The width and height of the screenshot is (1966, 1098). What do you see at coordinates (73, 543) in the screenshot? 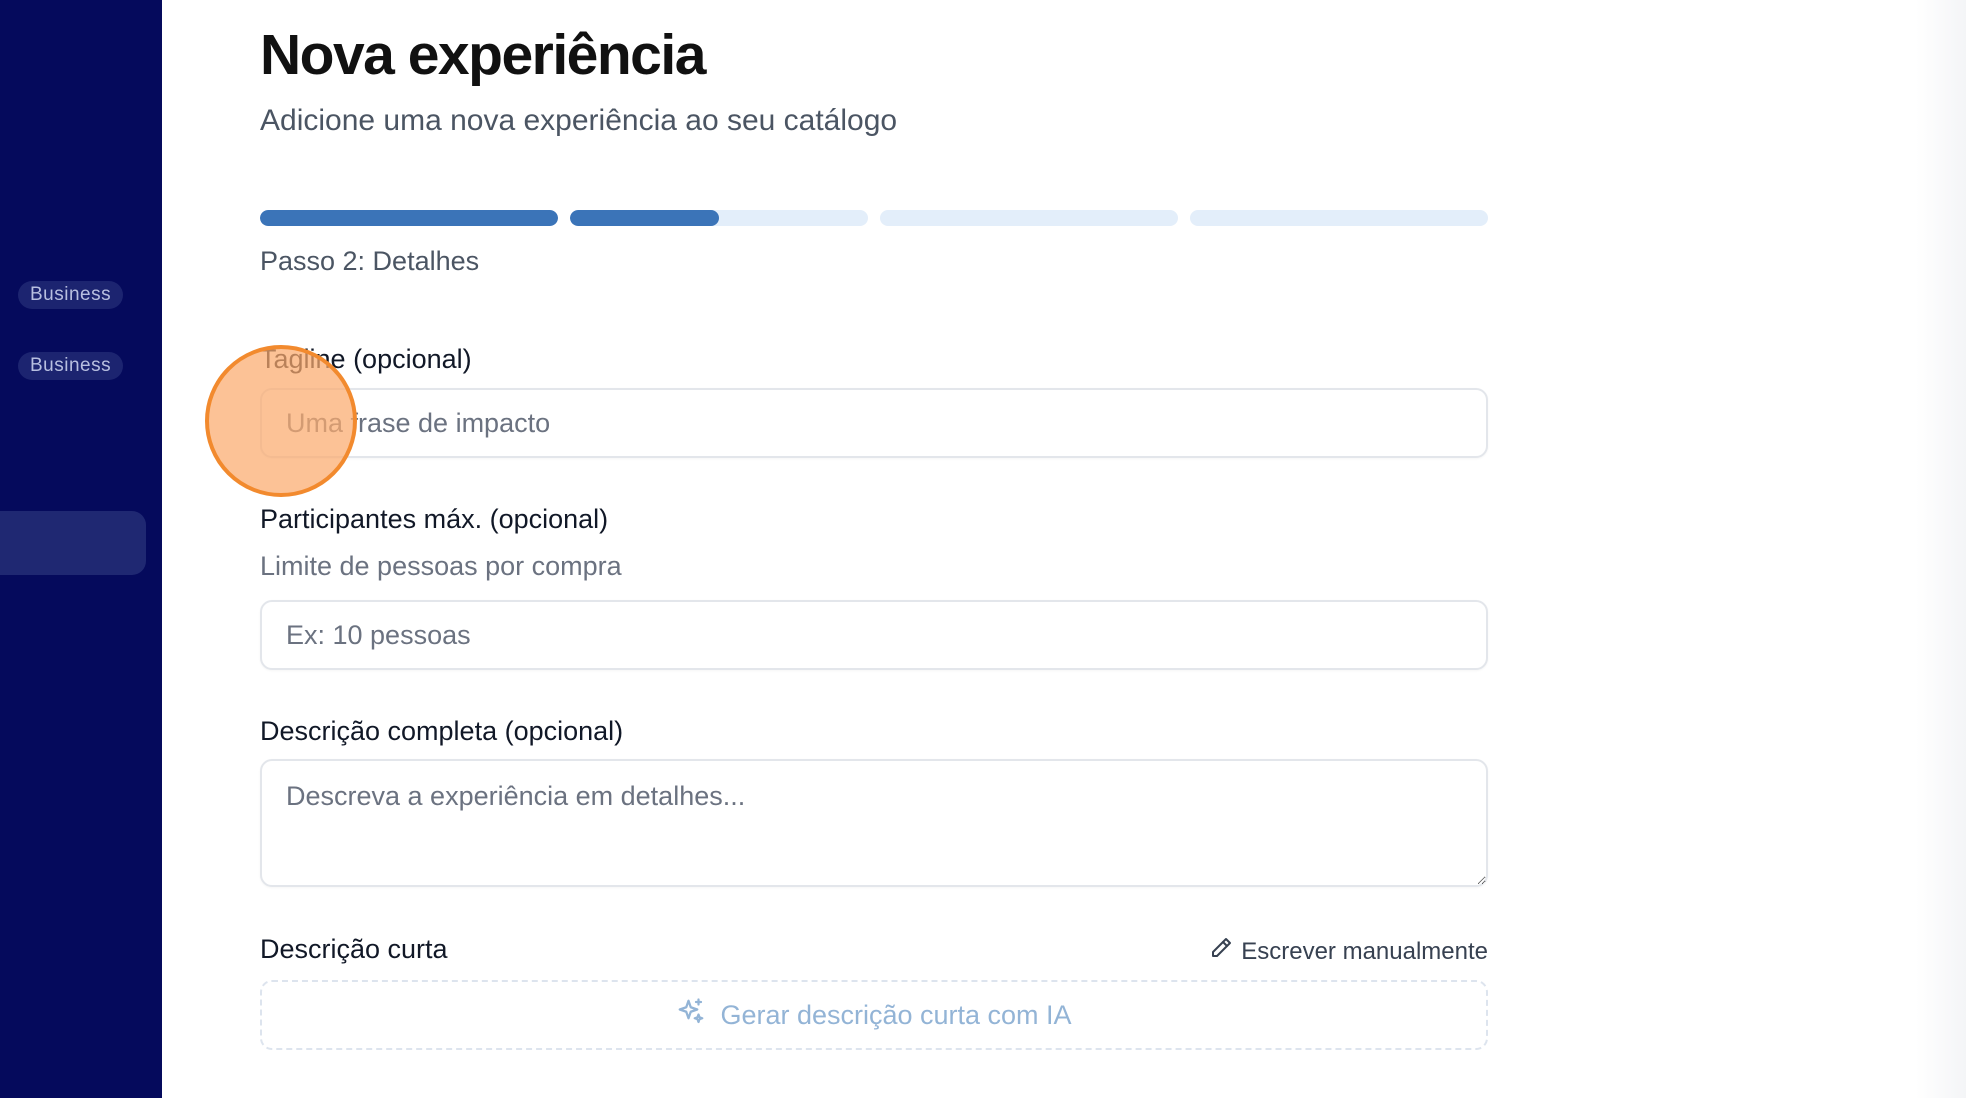
I see `sidebar-item-active` at bounding box center [73, 543].